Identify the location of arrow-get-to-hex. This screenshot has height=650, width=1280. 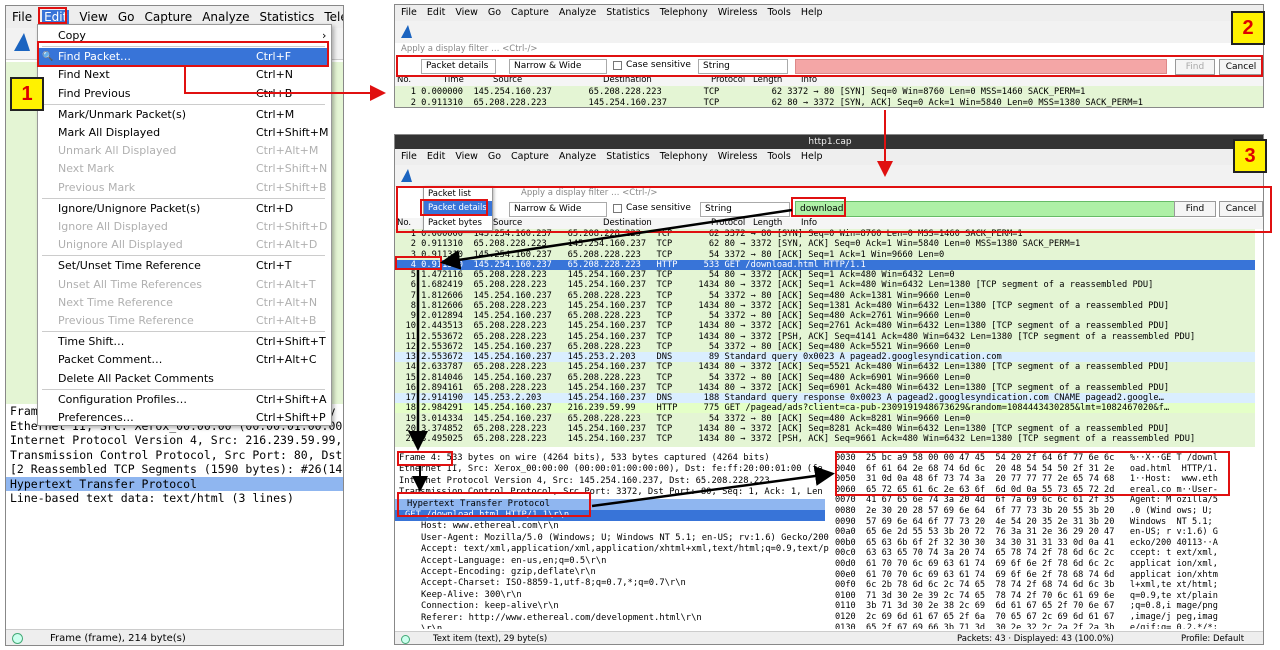
(713, 487).